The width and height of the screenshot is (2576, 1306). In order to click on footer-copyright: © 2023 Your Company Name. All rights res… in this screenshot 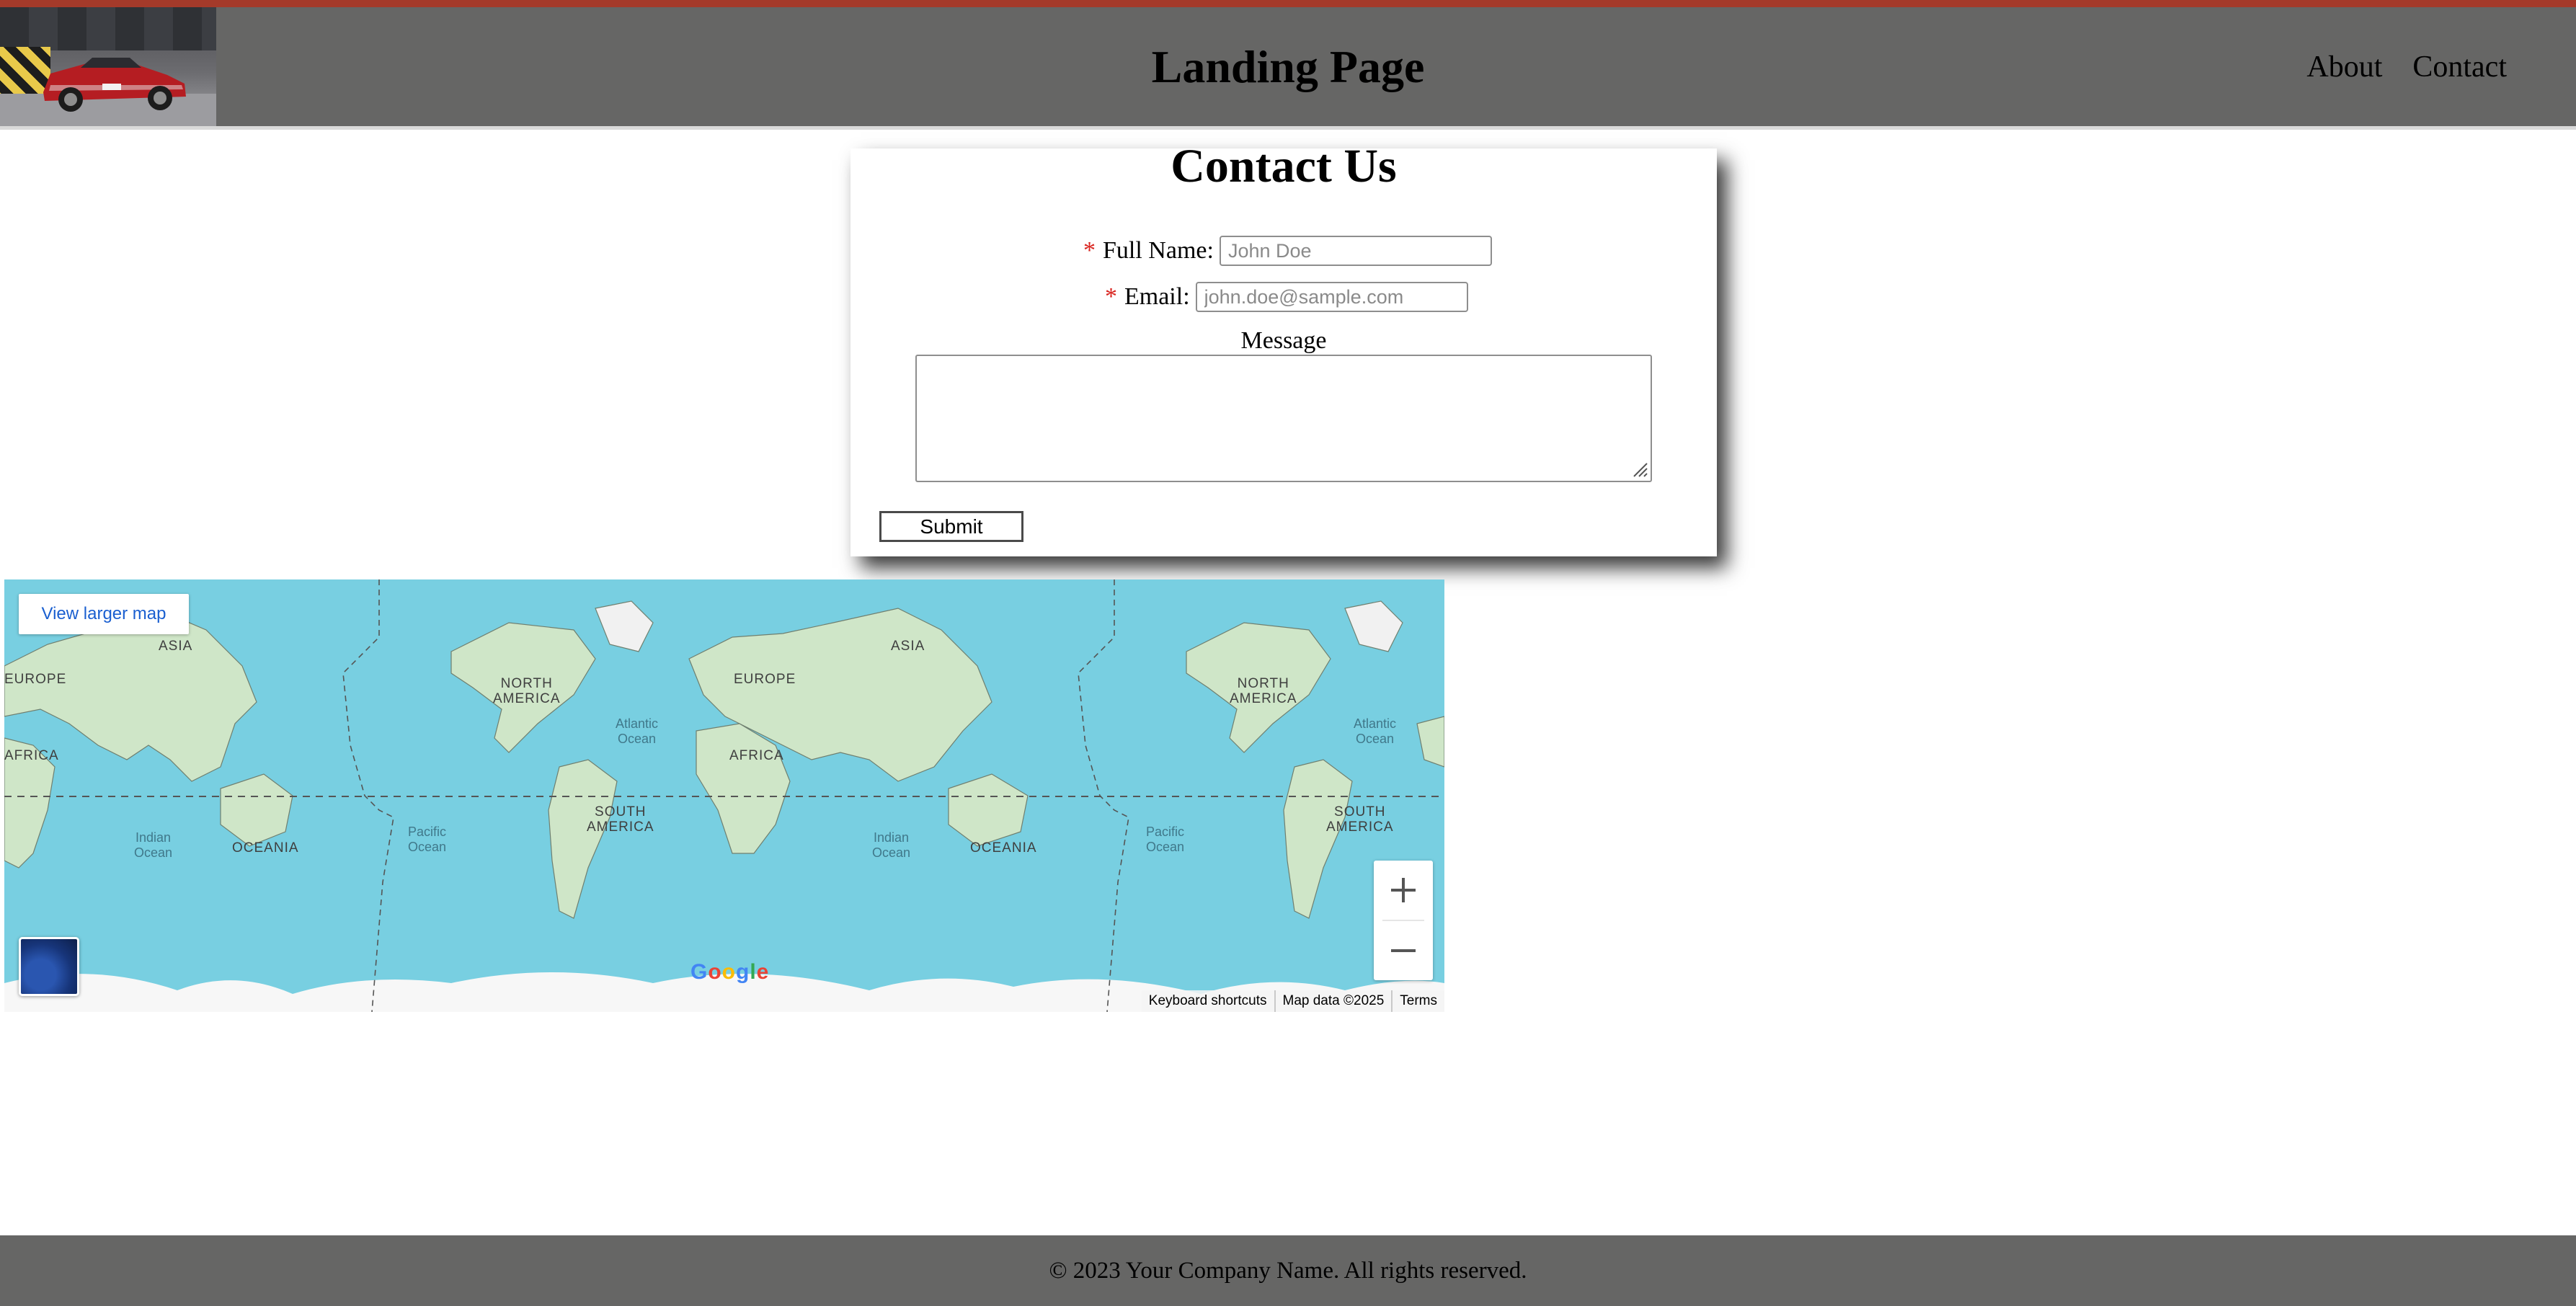, I will do `click(1288, 1271)`.